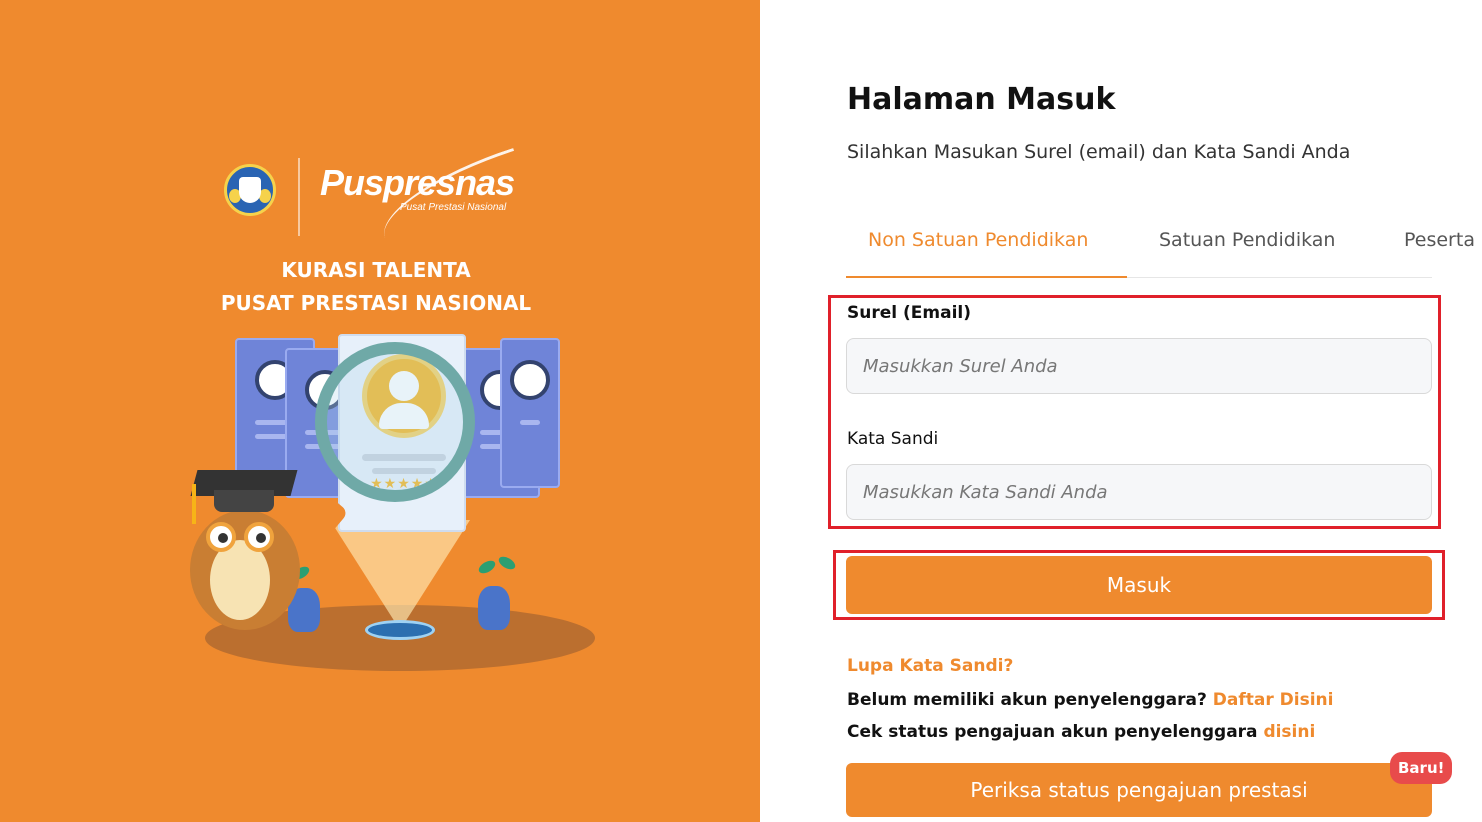  I want to click on talent-search-illustration: ★★★★★, so click(380, 505).